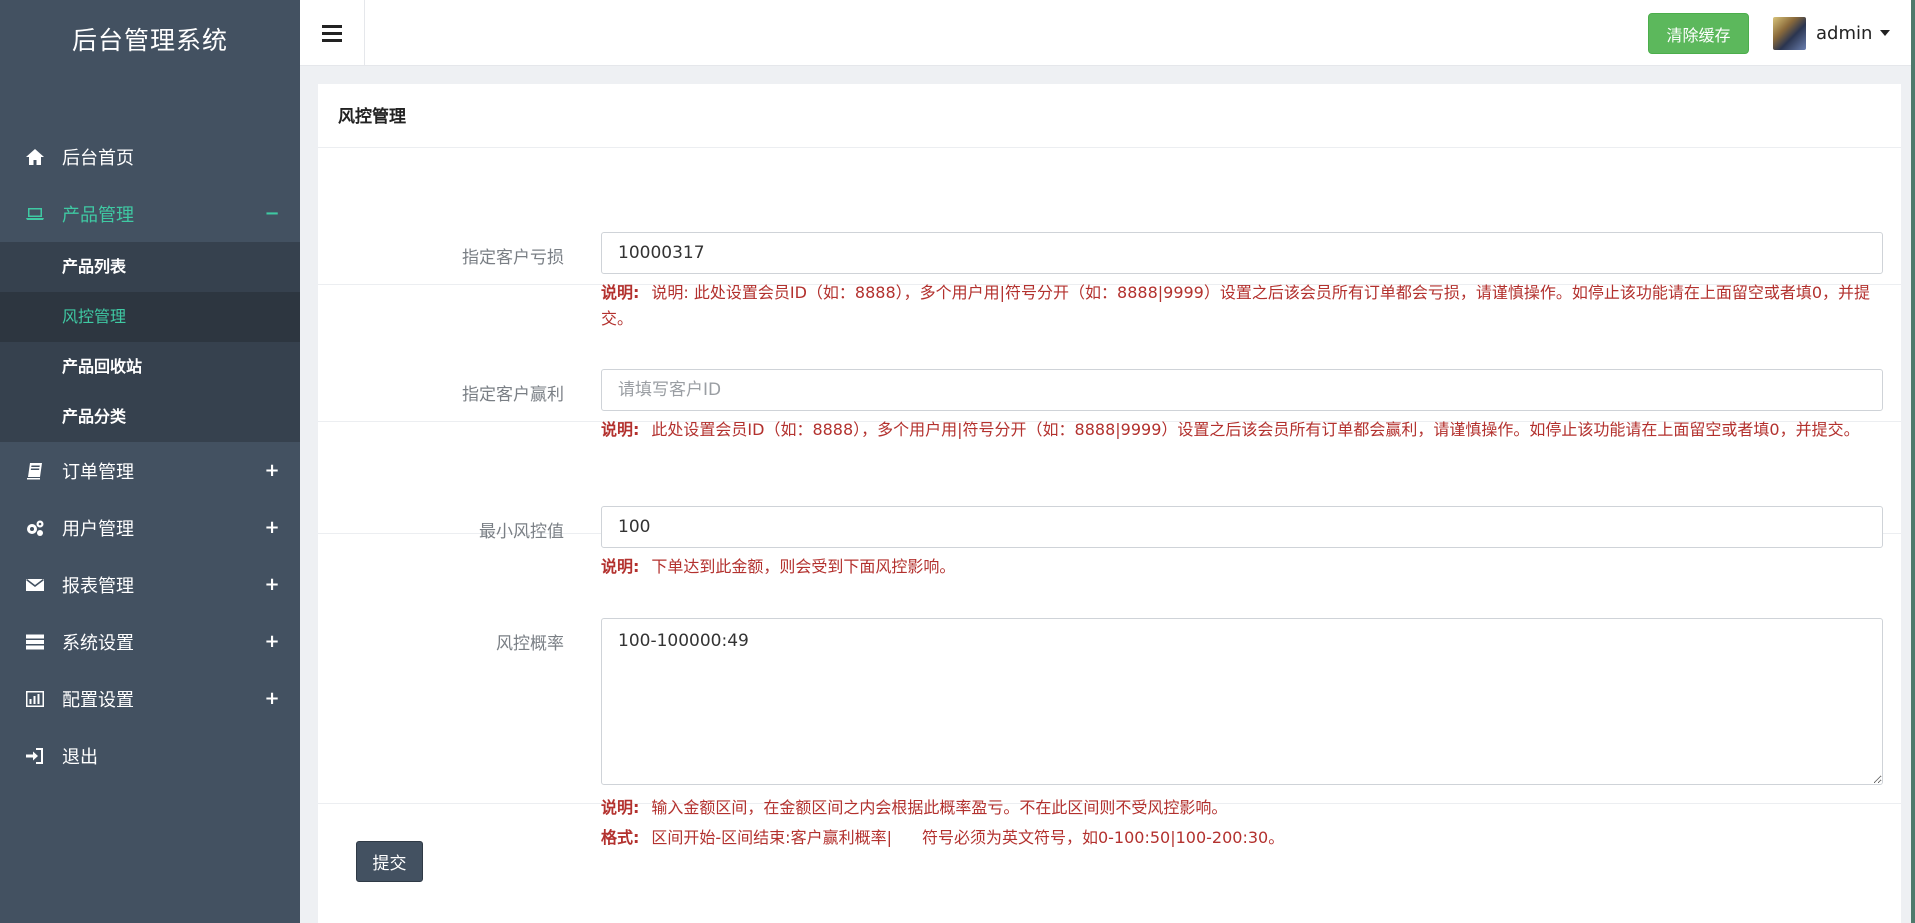 This screenshot has height=923, width=1915. Describe the element at coordinates (150, 317) in the screenshot. I see `sidebar-subitem-risk-control: 风控管理` at that location.